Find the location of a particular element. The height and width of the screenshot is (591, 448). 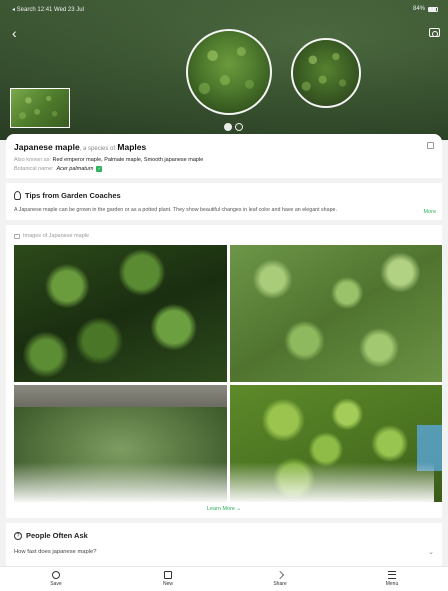

pager-dot is located at coordinates (239, 127).